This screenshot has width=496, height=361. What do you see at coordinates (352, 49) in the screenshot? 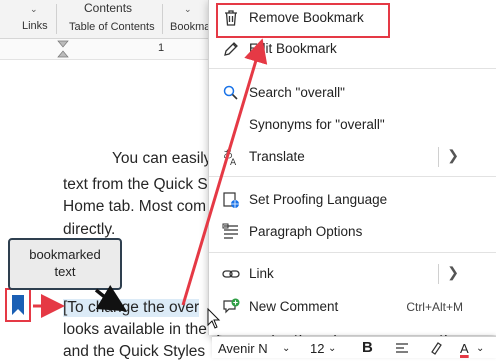
I see `menu-item-edit-bookmark: Edit Bookmark` at bounding box center [352, 49].